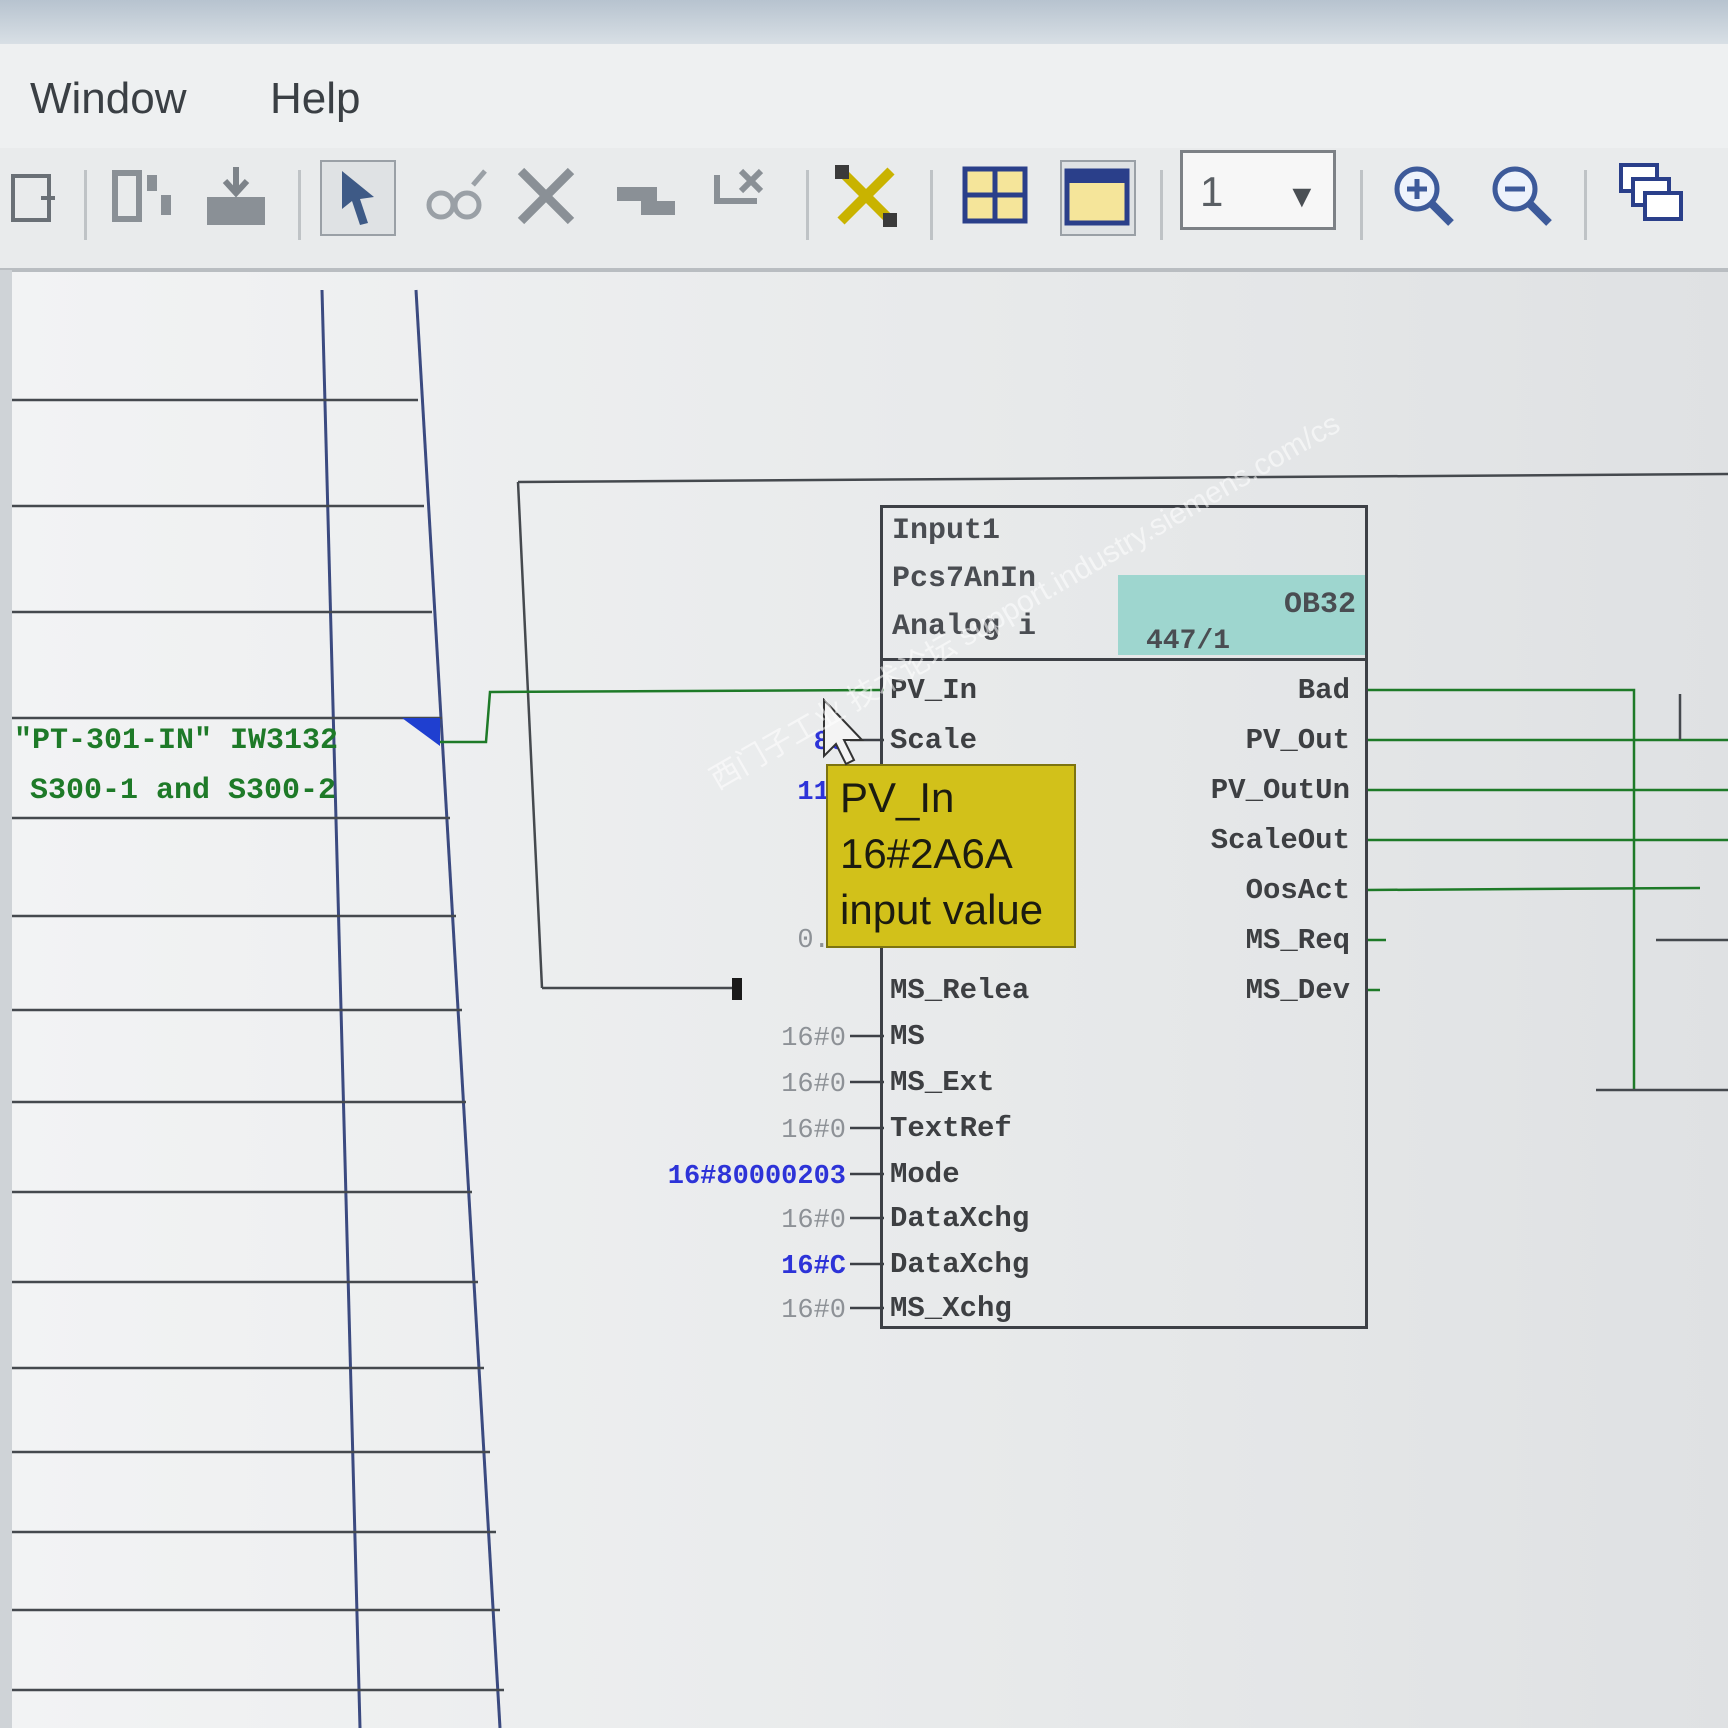 Image resolution: width=1728 pixels, height=1728 pixels. Describe the element at coordinates (1275, 990) in the screenshot. I see `output-pin: MS_Dev` at that location.